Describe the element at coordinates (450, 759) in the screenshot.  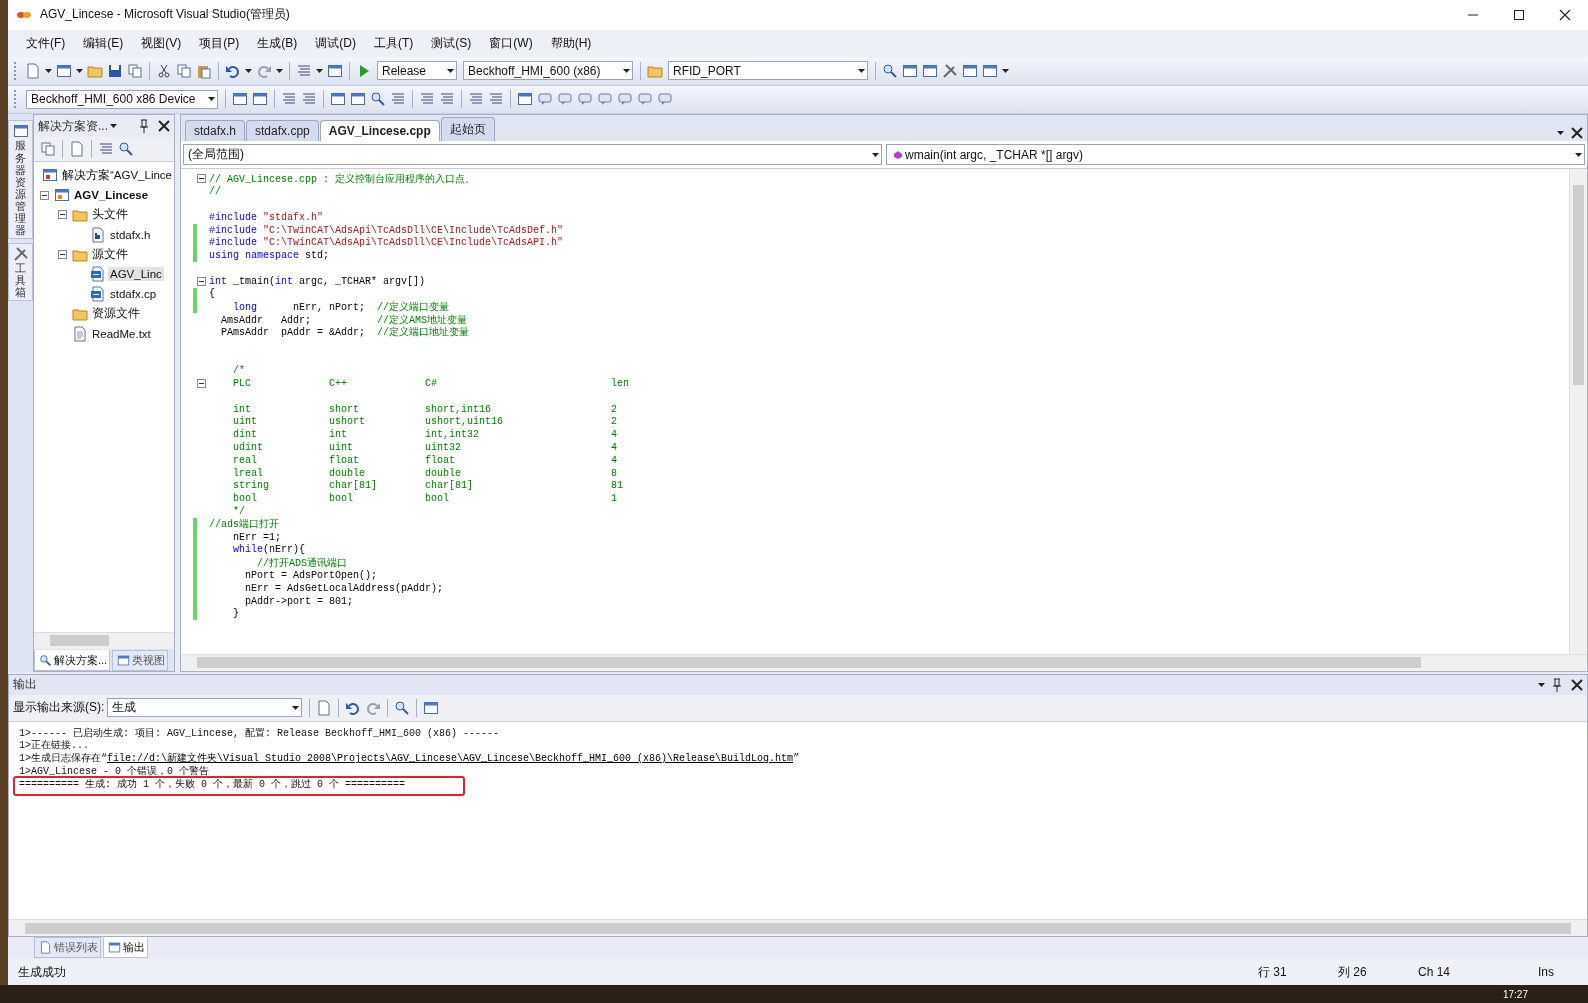
I see `log-link: file://d:\新建文件夹\Visual Studio 2008\Projects\AGV_Lincese\AGV_Lincese\Beckhoff_HMI_600 (x86)\Release\BuildLog.htm` at that location.